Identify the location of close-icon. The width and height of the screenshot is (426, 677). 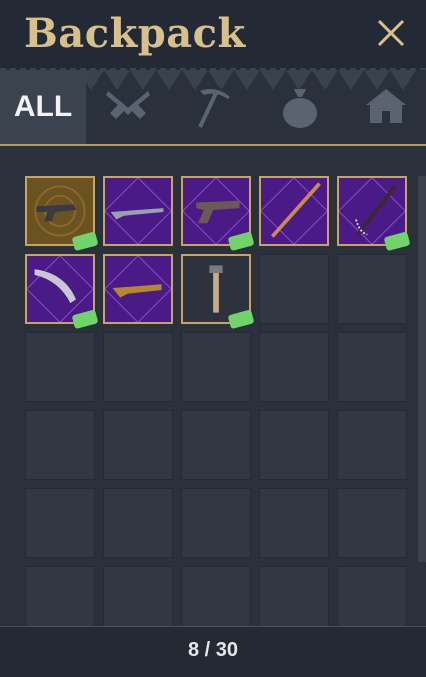
(391, 33).